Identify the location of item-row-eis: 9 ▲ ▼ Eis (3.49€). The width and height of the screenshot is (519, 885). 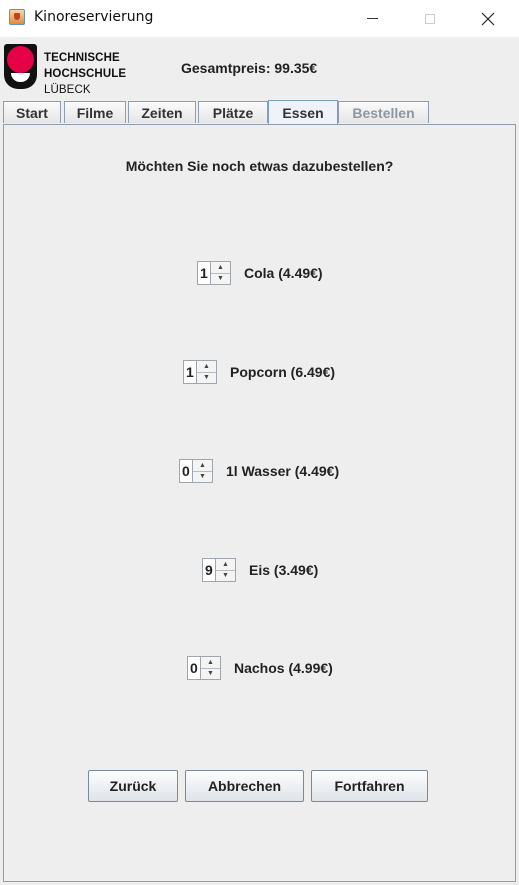
(260, 570).